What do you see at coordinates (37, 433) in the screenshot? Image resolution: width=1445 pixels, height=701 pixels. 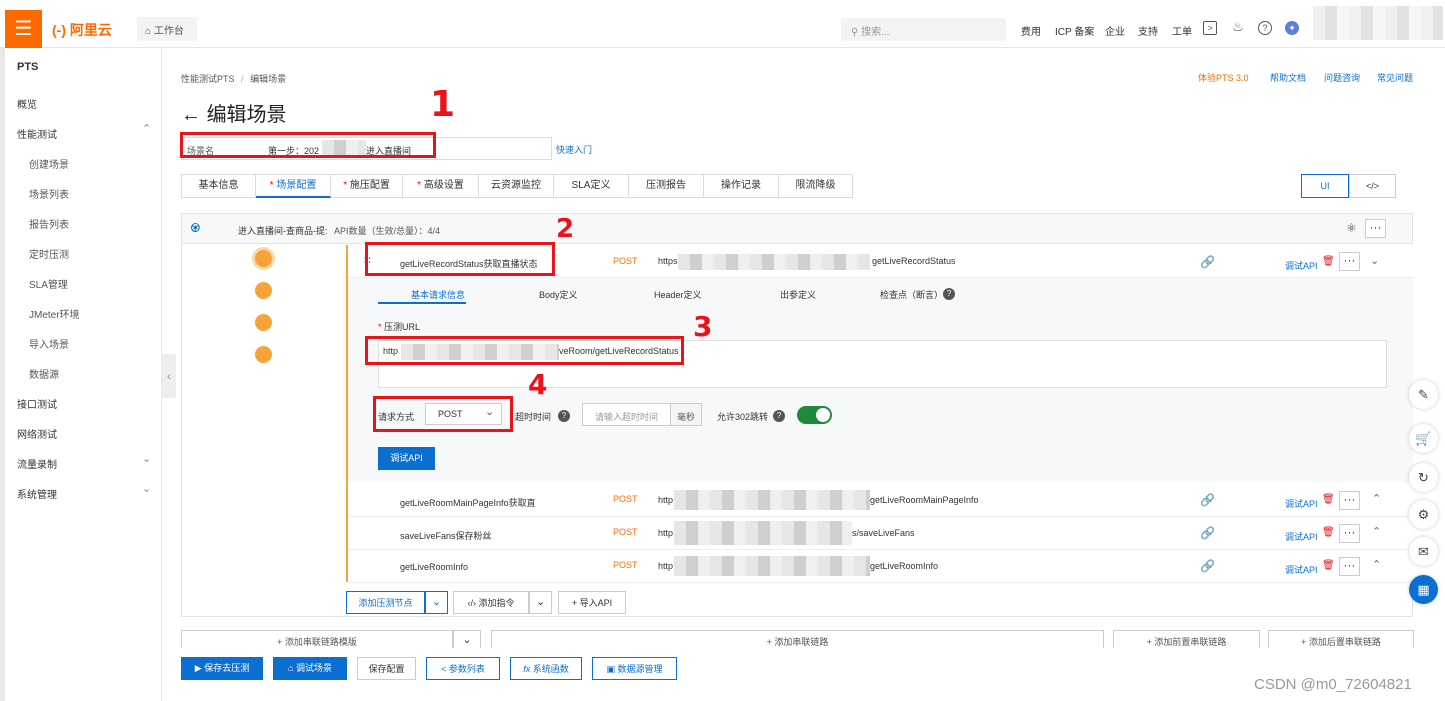 I see `sidebar-item-network-test: 网络测试` at bounding box center [37, 433].